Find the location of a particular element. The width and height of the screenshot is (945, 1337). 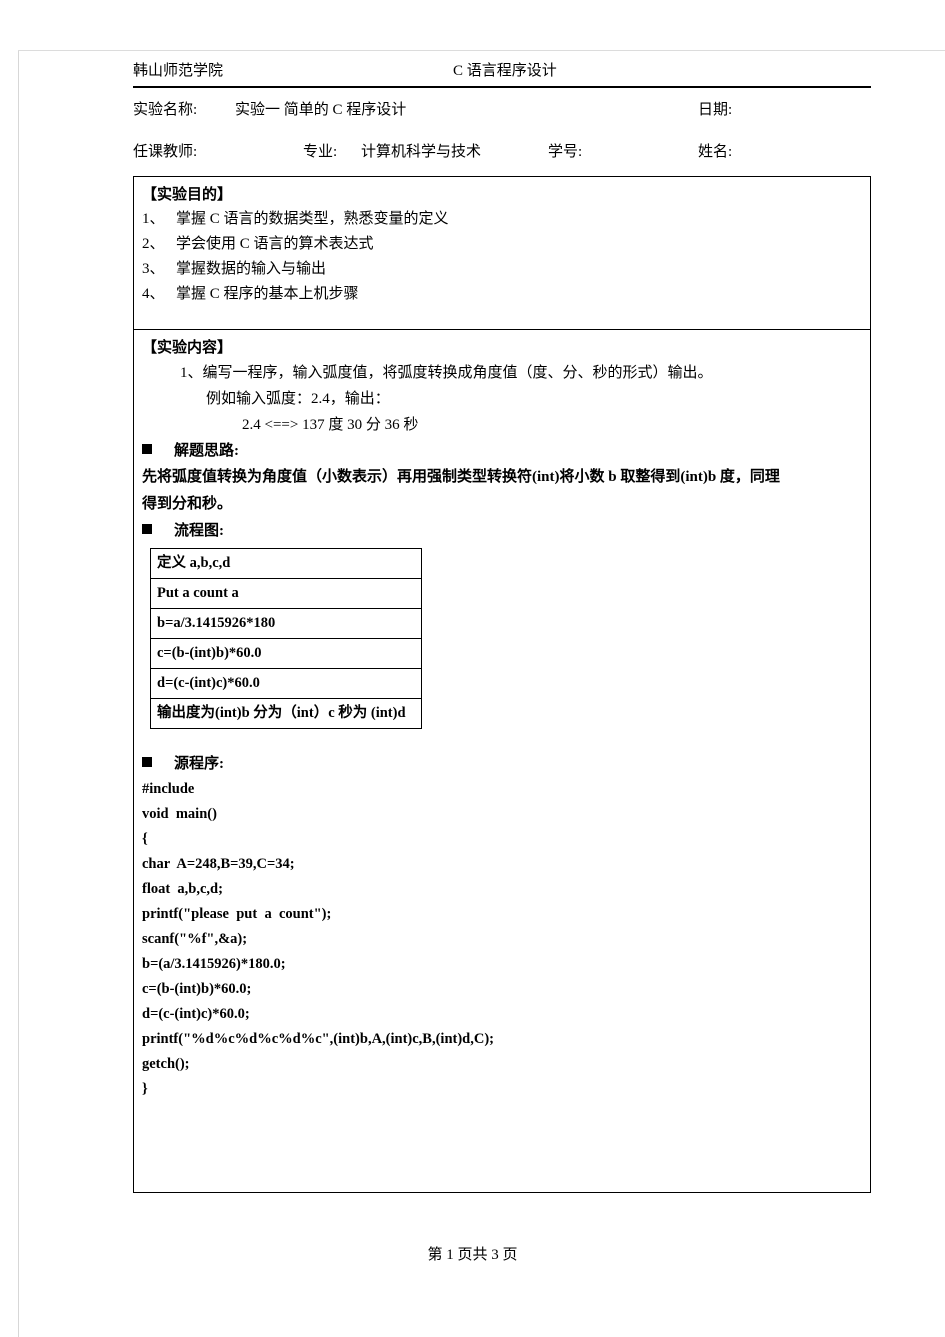

purpose-item: 1、 掌握 C 语言的数据类型，熟悉变量的定义 is located at coordinates (502, 219).